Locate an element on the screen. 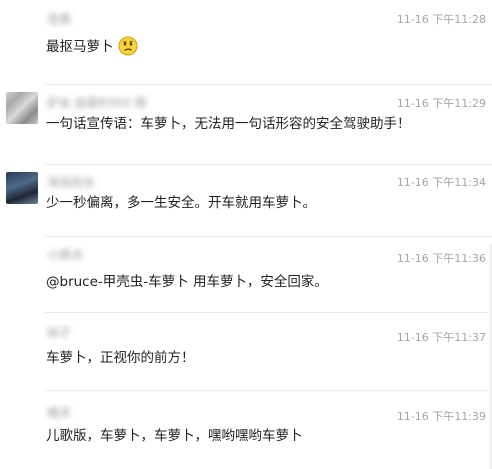 Image resolution: width=492 pixels, height=469 pixels. comment-time: 11-16 下午11:36 is located at coordinates (441, 258).